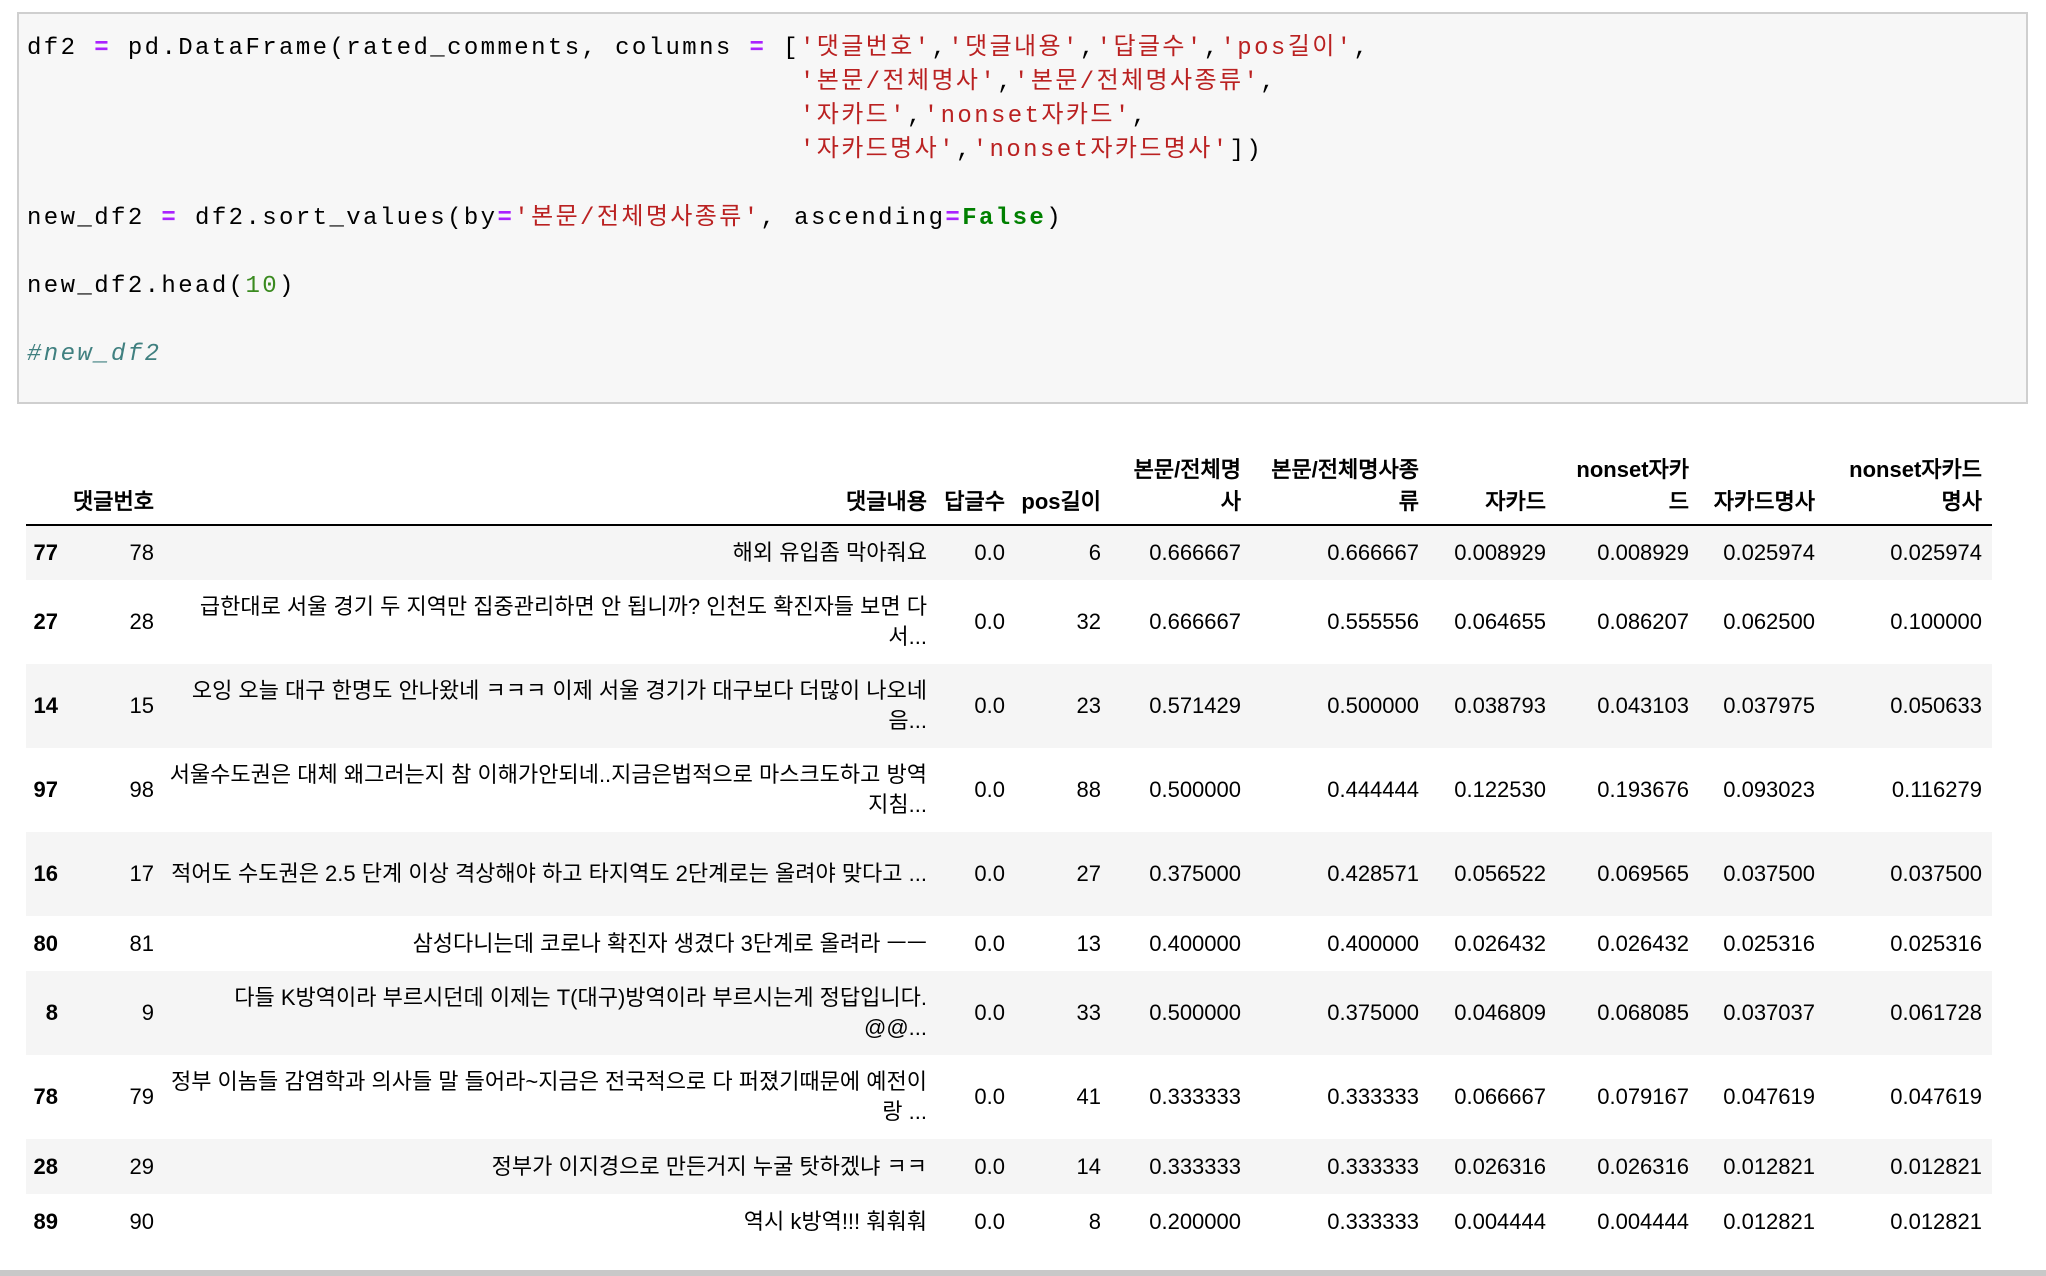 The image size is (2046, 1276). I want to click on code-token: new_df2.head(, so click(136, 286).